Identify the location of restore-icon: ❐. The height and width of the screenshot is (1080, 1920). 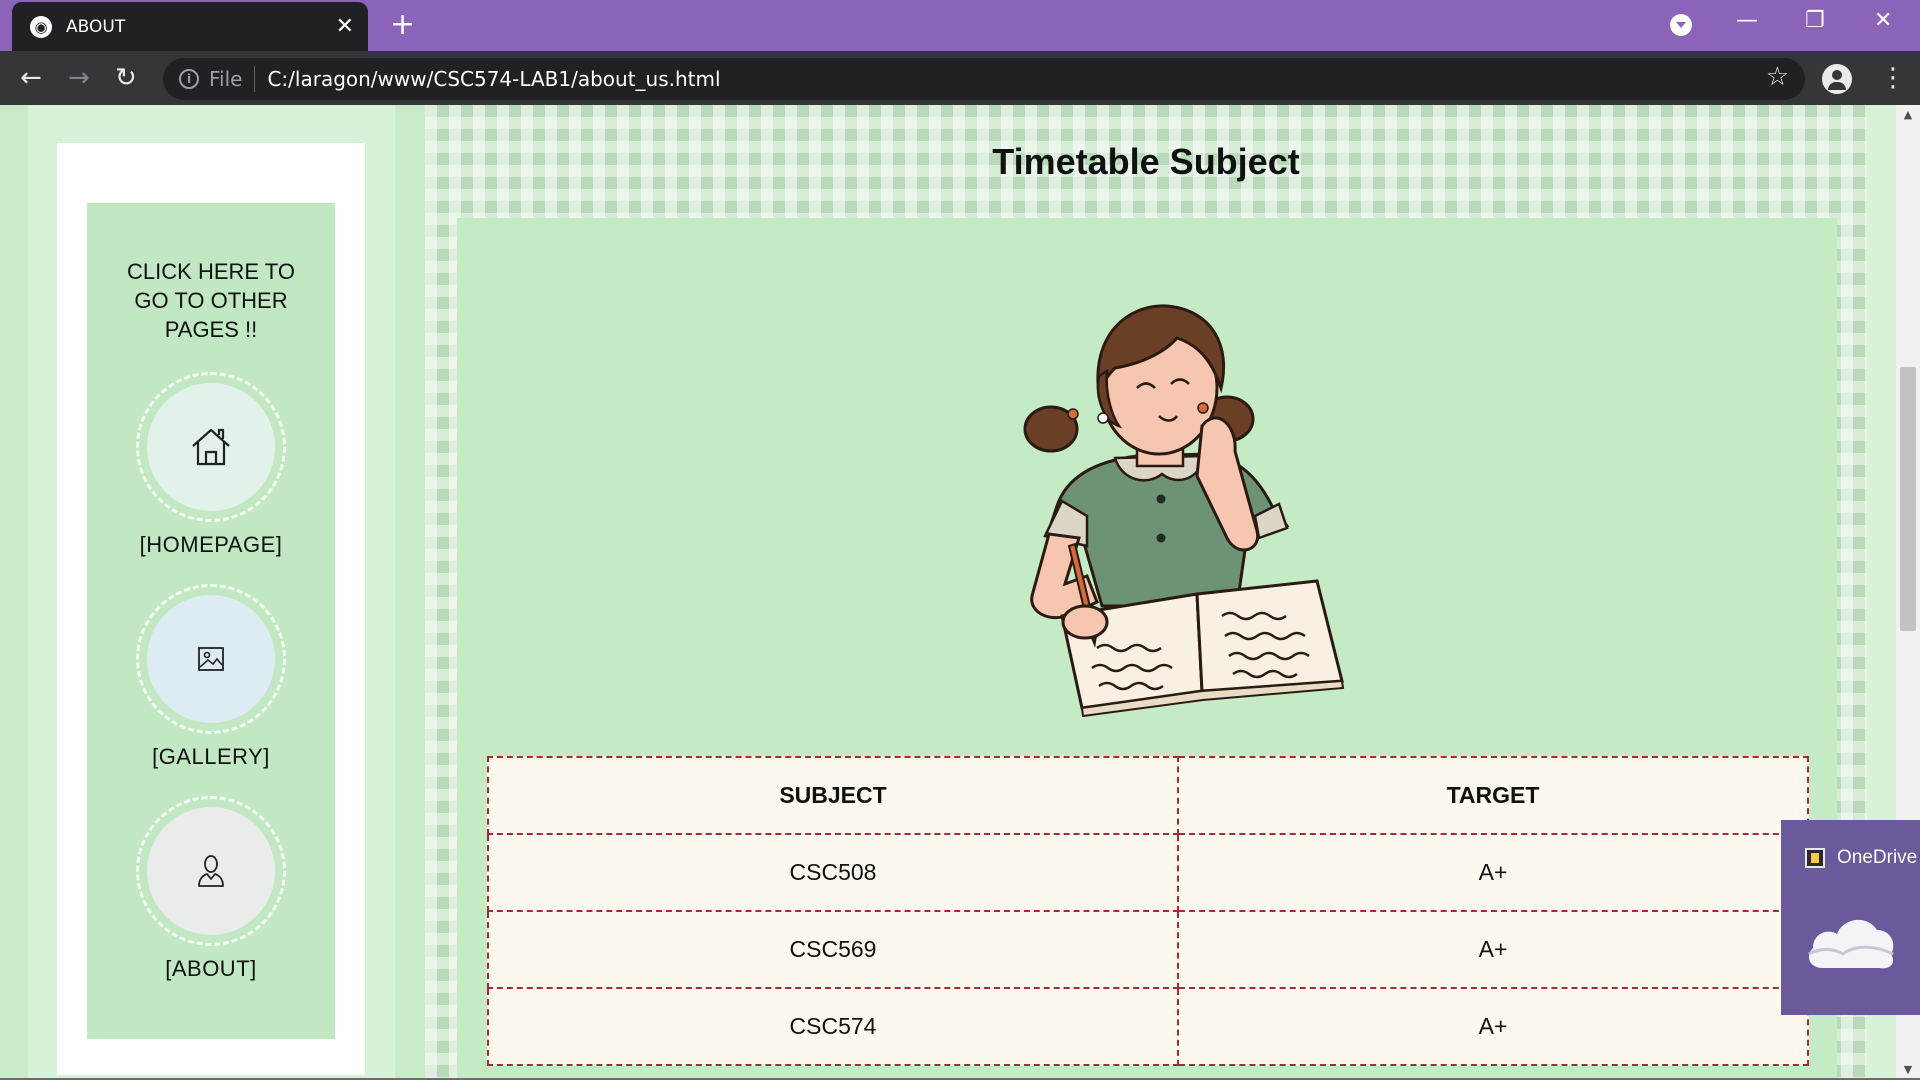
(1815, 20).